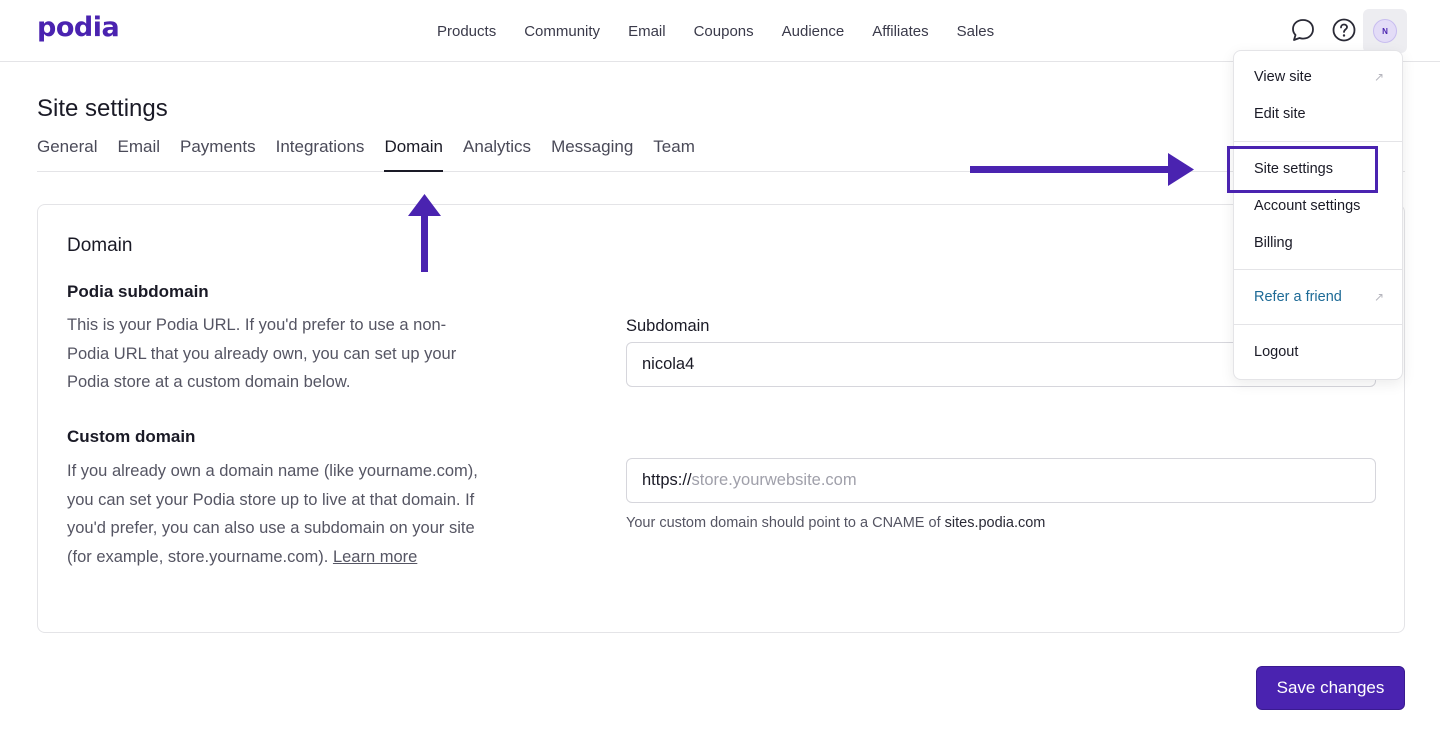  I want to click on menu-refer-friend: Refer a friend, so click(1298, 297).